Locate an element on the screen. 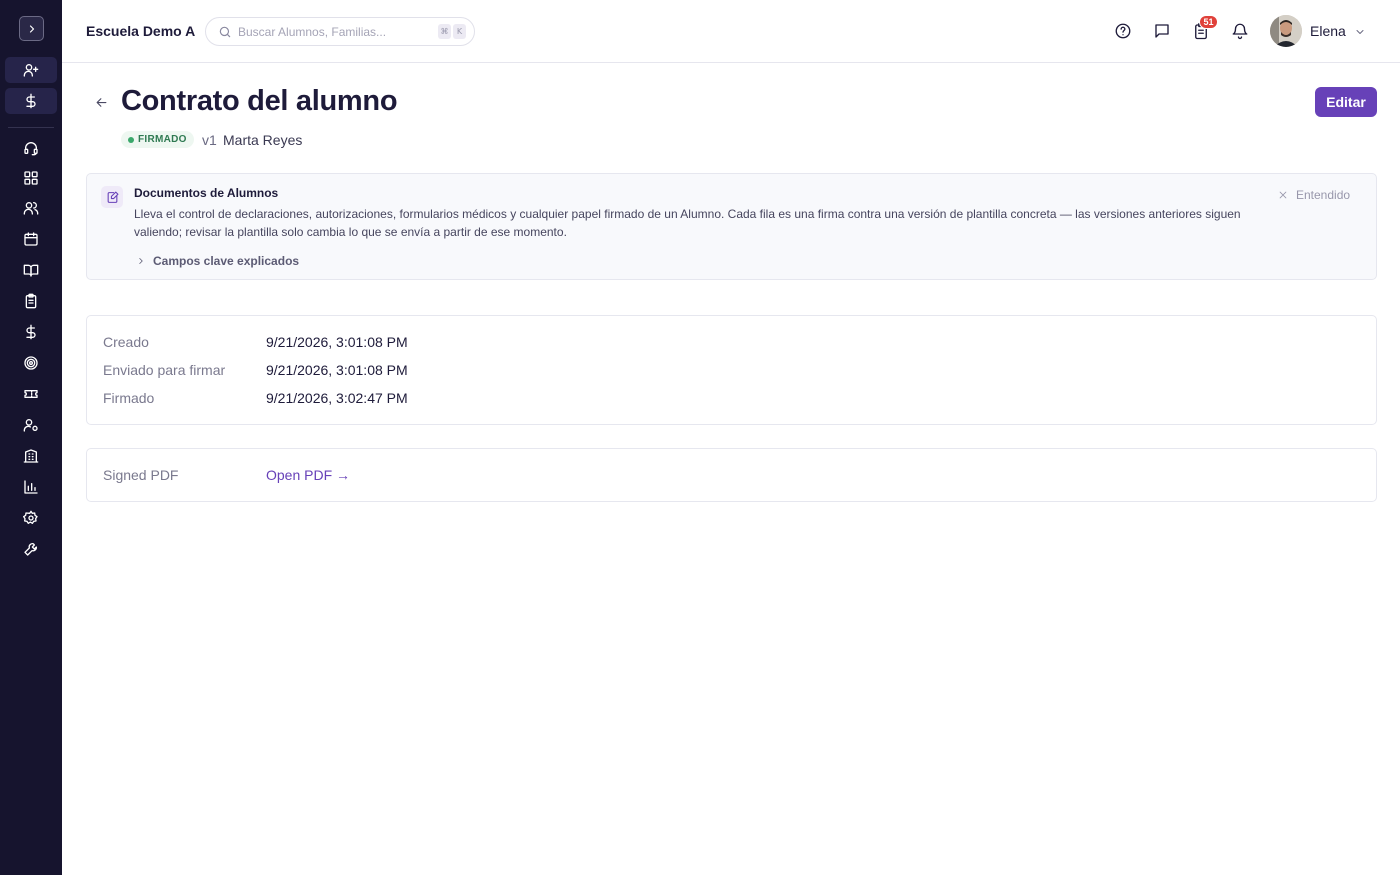 This screenshot has width=1400, height=875. info-panel-icon is located at coordinates (112, 197).